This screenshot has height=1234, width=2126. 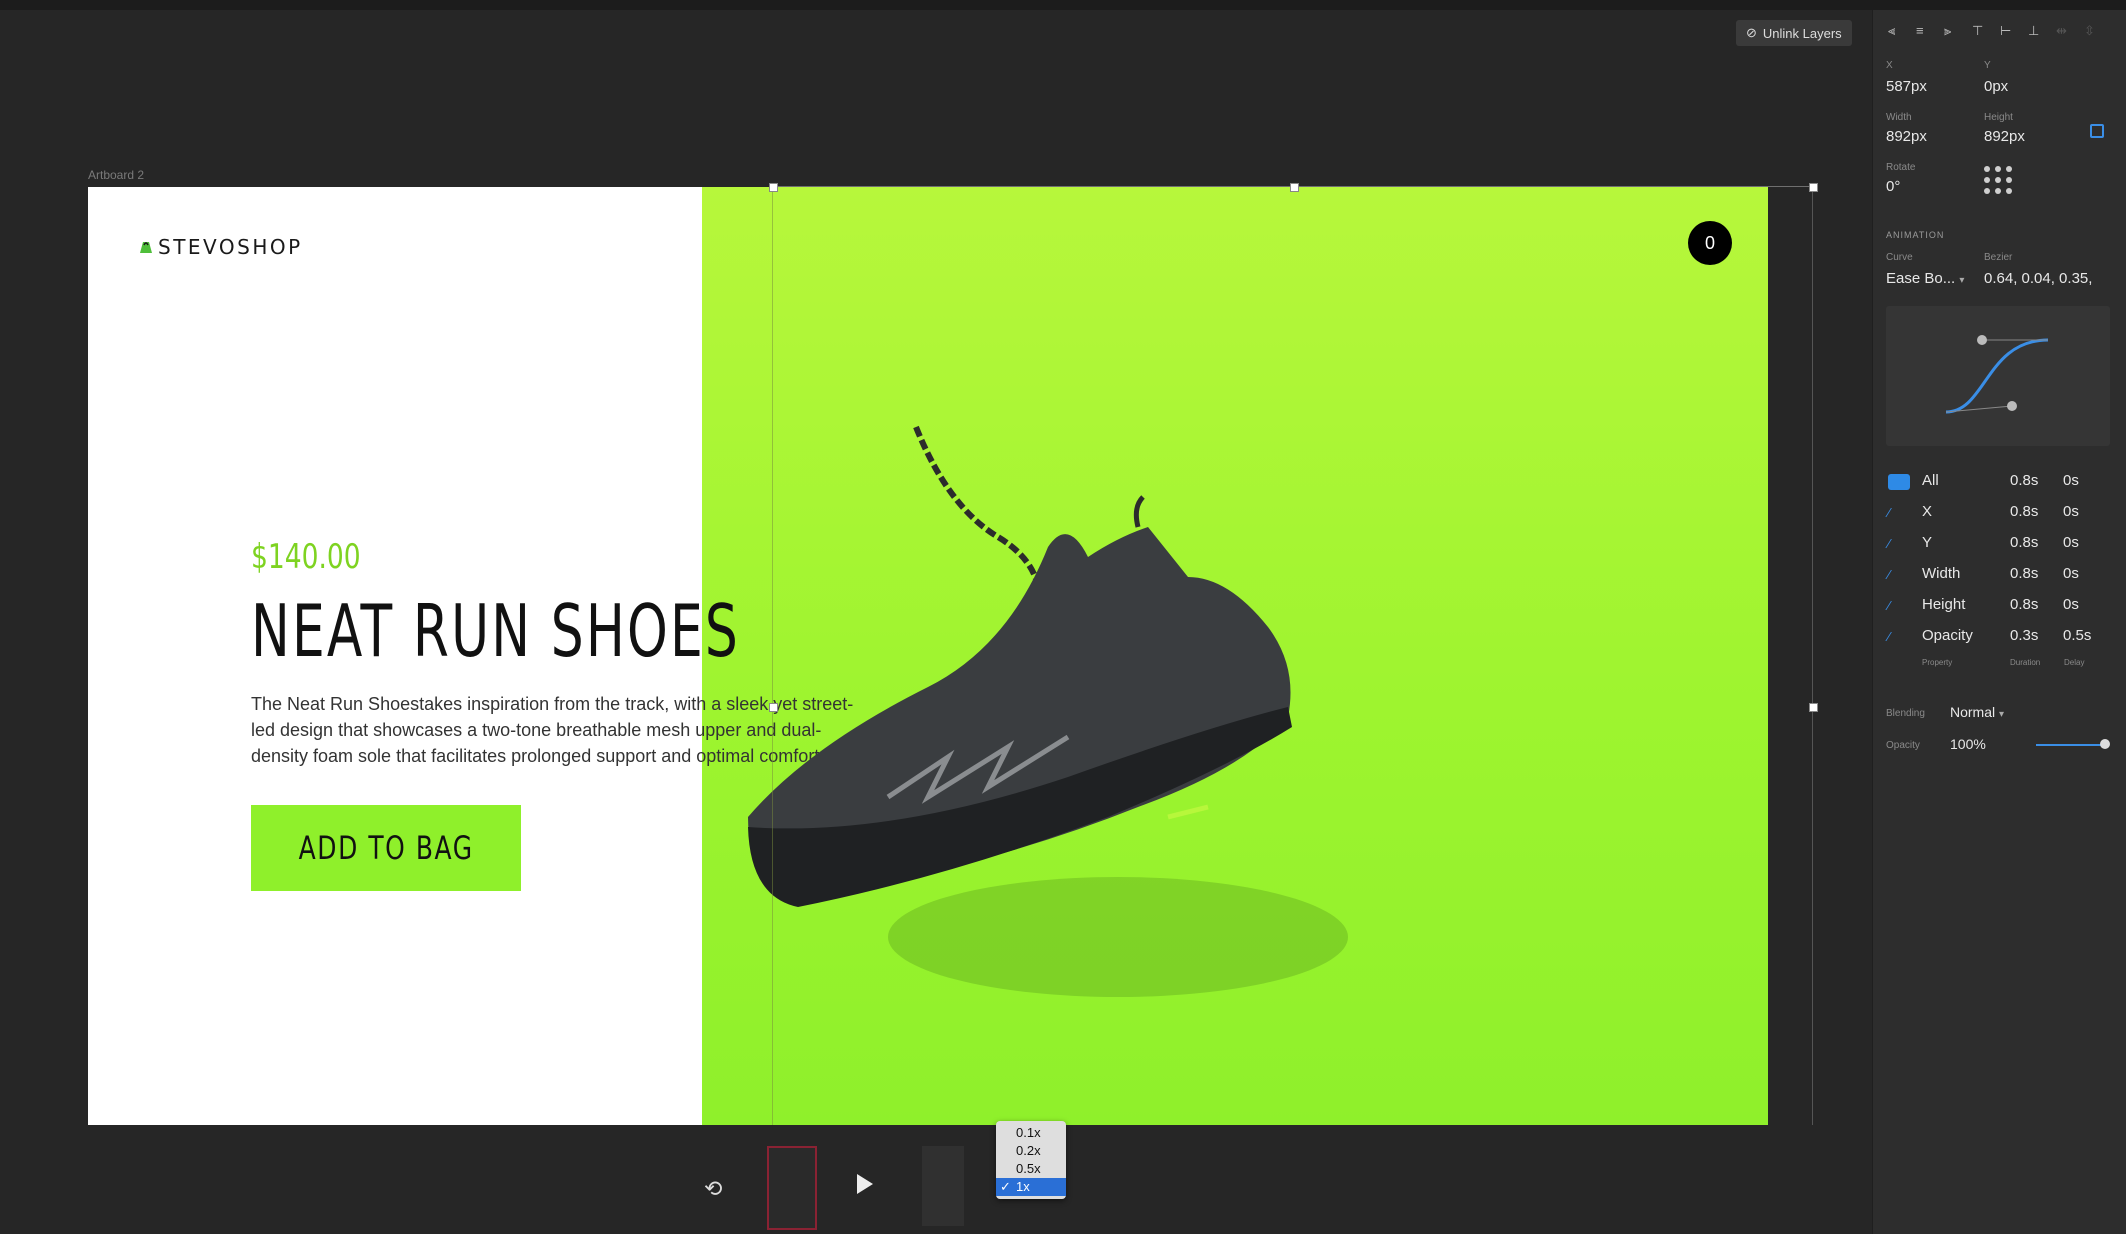 I want to click on opacity-label: Opacity, so click(x=1903, y=745).